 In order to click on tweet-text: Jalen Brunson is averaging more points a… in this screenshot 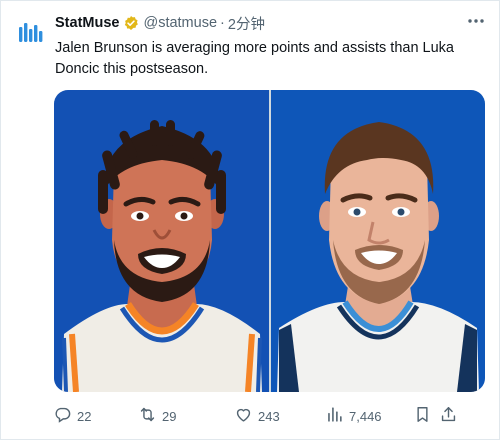, I will do `click(254, 58)`.